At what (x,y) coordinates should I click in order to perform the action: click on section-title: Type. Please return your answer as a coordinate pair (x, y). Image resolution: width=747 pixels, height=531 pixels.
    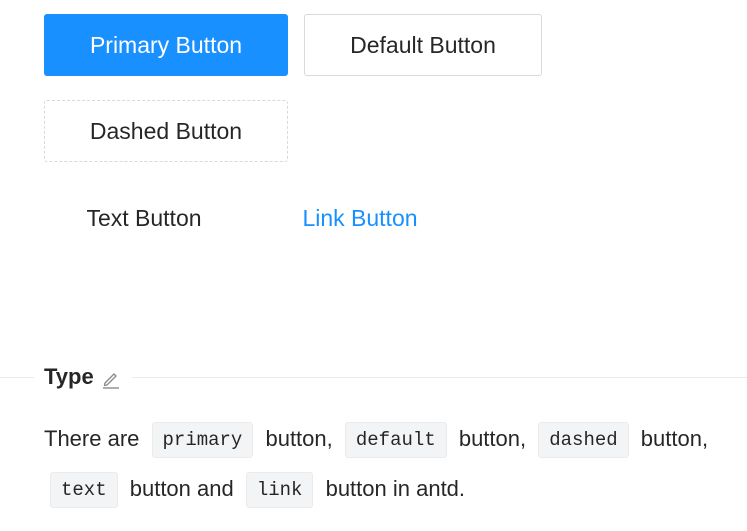
    Looking at the image, I should click on (69, 376).